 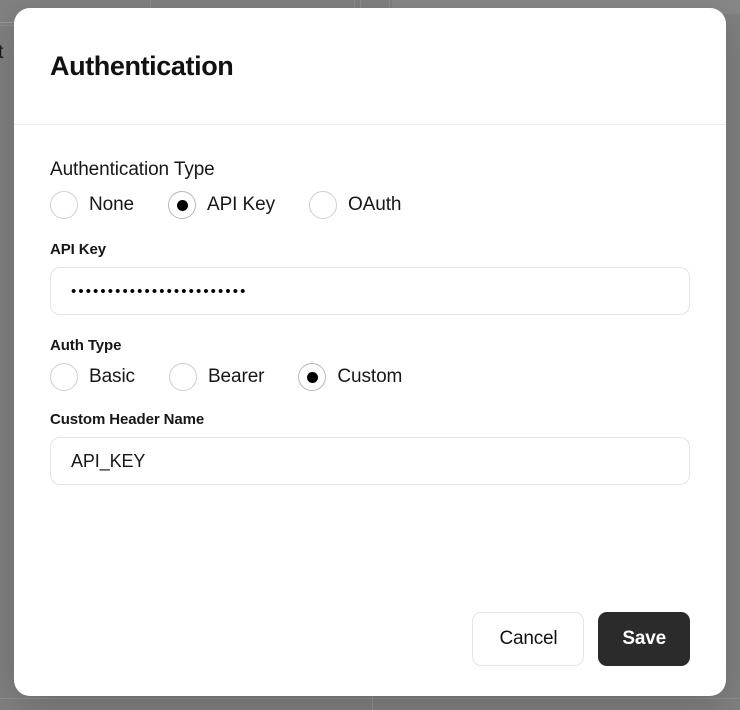 I want to click on cancel-button: Cancel, so click(x=528, y=639).